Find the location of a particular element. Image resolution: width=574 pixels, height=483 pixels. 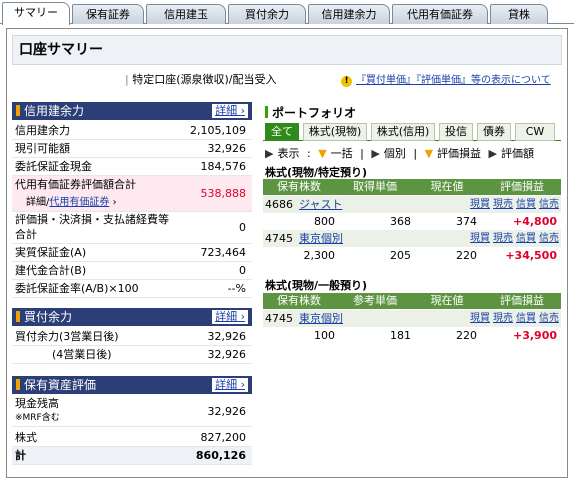

buying-power-detail-link: 詳細 › is located at coordinates (230, 317).